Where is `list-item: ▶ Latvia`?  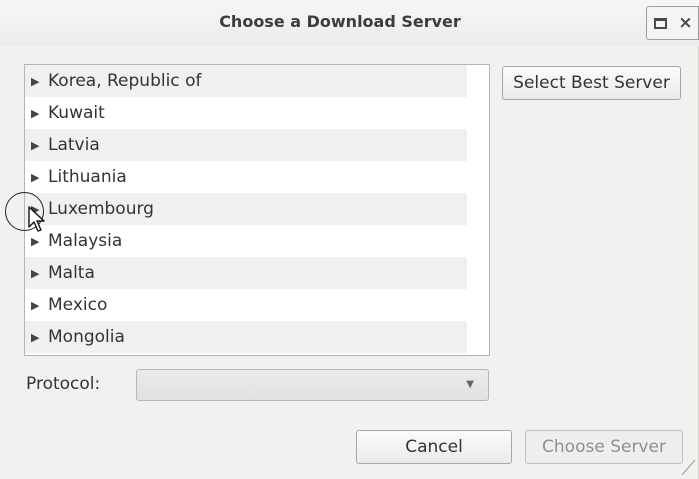
list-item: ▶ Latvia is located at coordinates (246, 145).